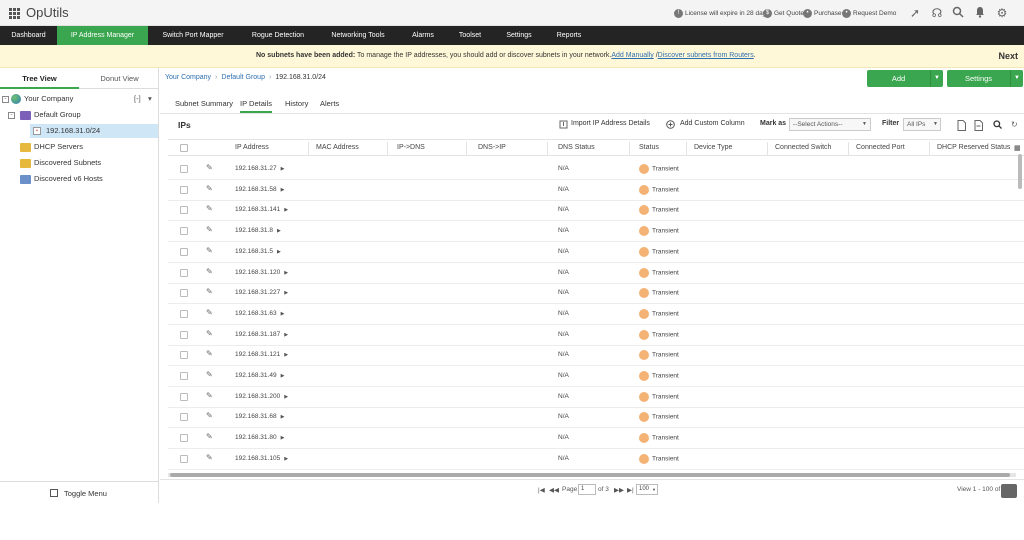  What do you see at coordinates (261, 354) in the screenshot?
I see `ip-address-cell: 192.168.31.121 ▶` at bounding box center [261, 354].